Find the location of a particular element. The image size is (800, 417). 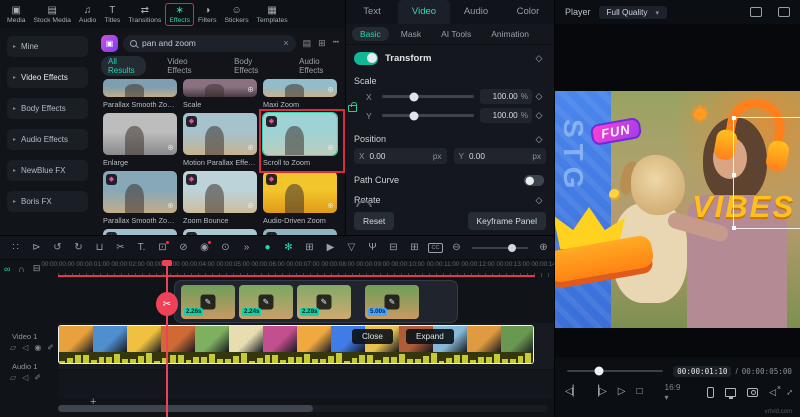

ai-effects-badge-icon: ▣ is located at coordinates (109, 43).